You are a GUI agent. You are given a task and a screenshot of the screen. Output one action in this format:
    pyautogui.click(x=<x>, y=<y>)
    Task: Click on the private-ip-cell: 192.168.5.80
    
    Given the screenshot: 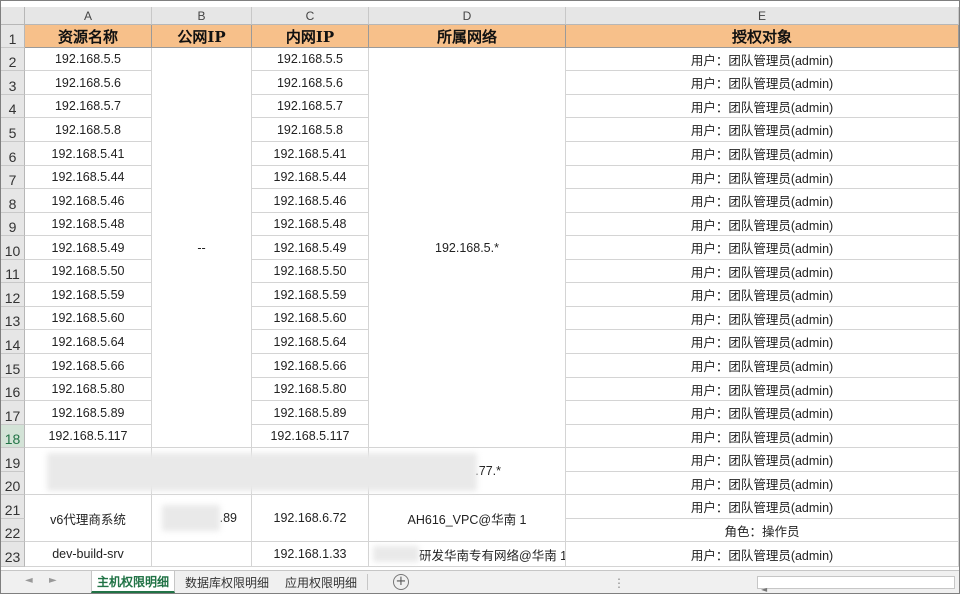 What is the action you would take?
    pyautogui.click(x=310, y=389)
    